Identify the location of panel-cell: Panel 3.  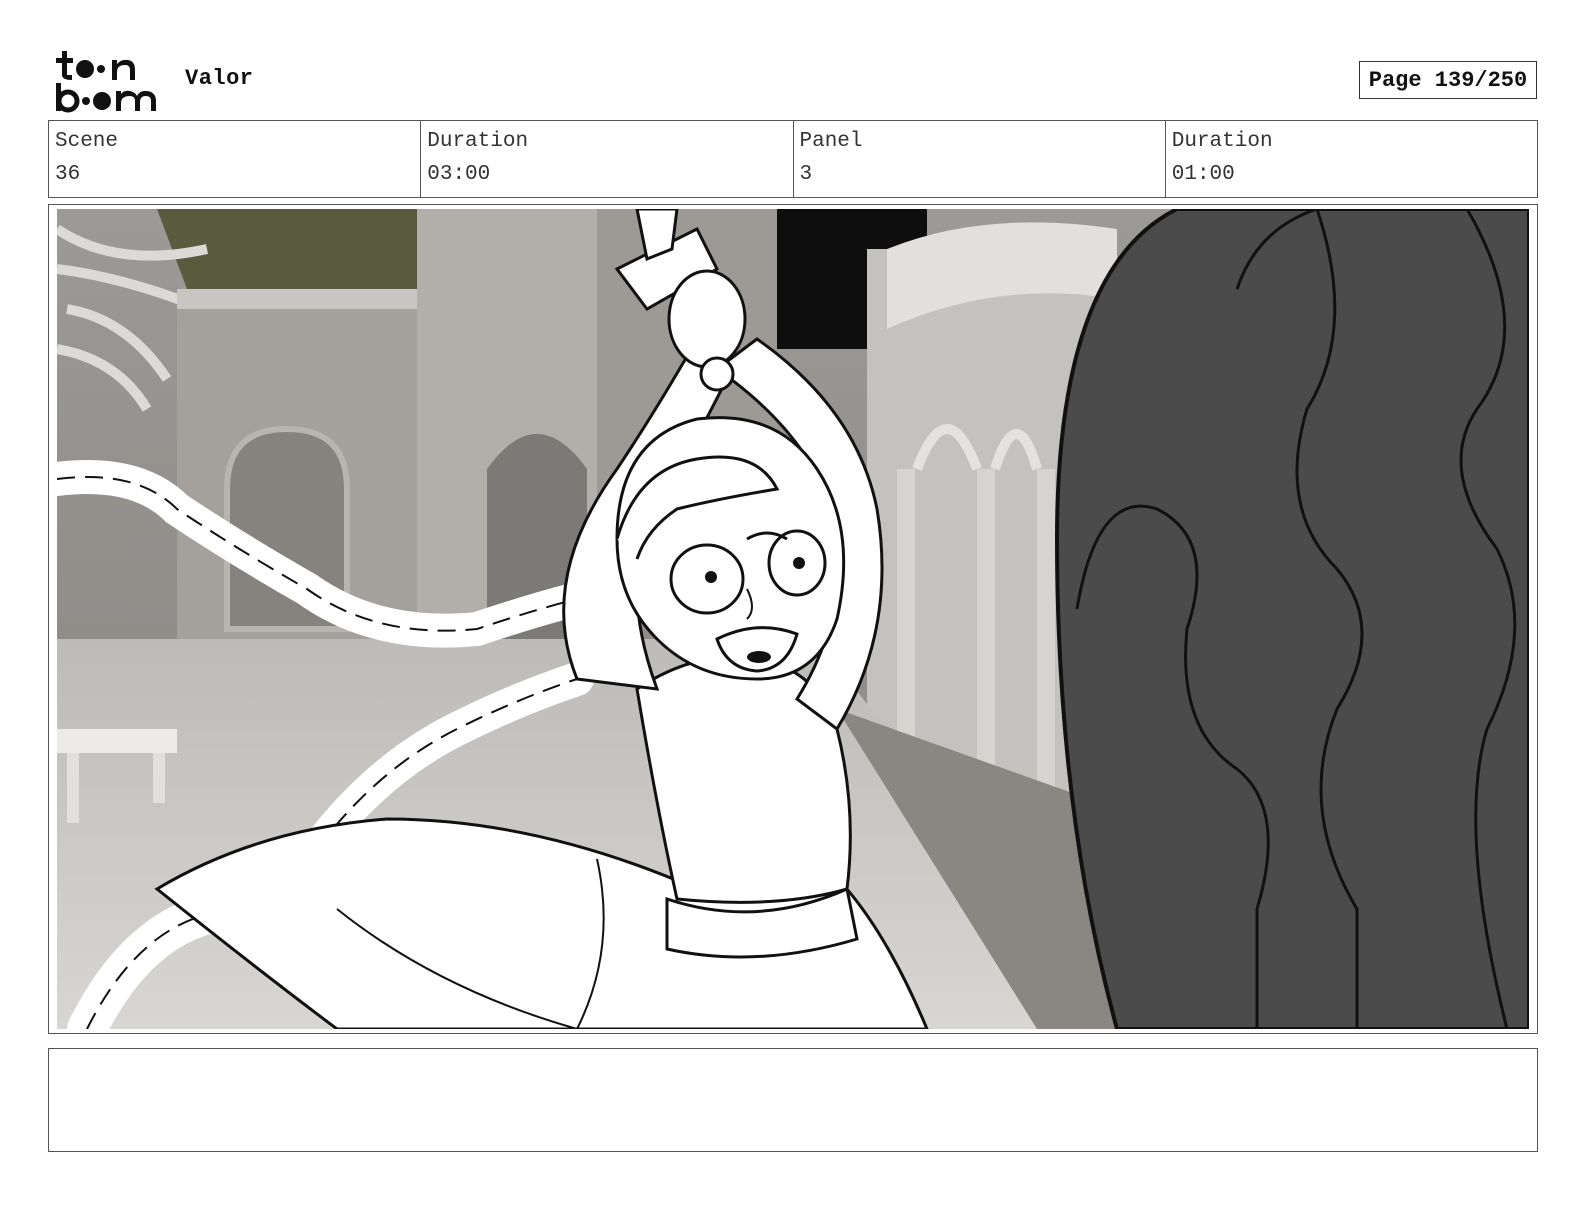
(978, 159).